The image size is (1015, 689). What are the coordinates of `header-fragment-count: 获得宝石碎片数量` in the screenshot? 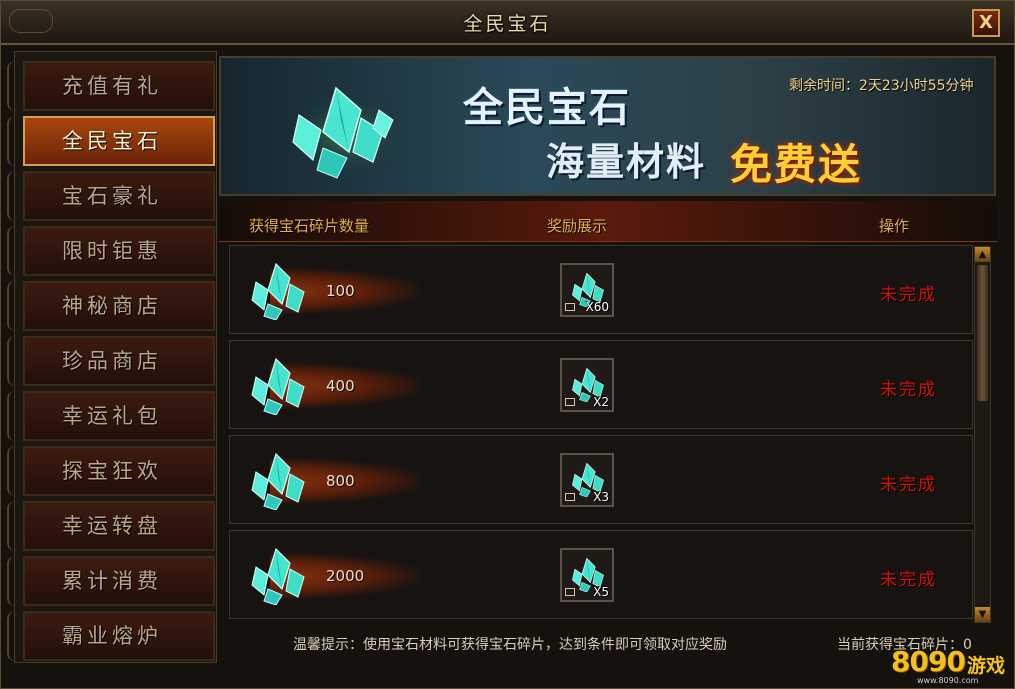 It's located at (309, 226).